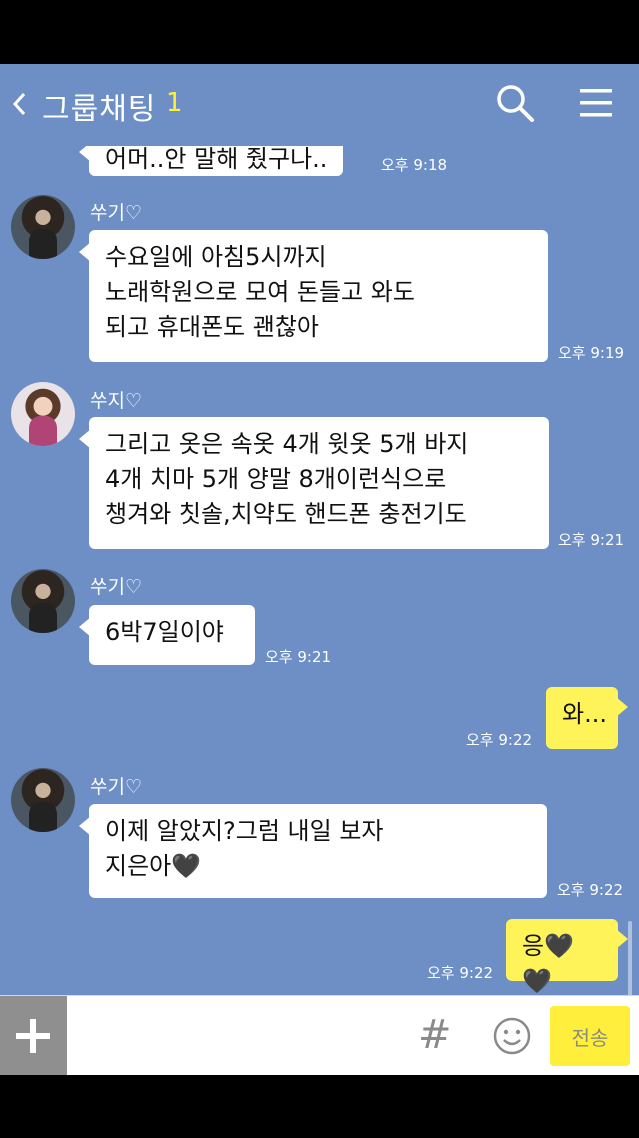  Describe the element at coordinates (313, 296) in the screenshot. I see `message-bubble: 수요일에 아침5시까지 노래학원으로 모여 돈들고 와도 되고 휴대폰도 괜찮아` at that location.